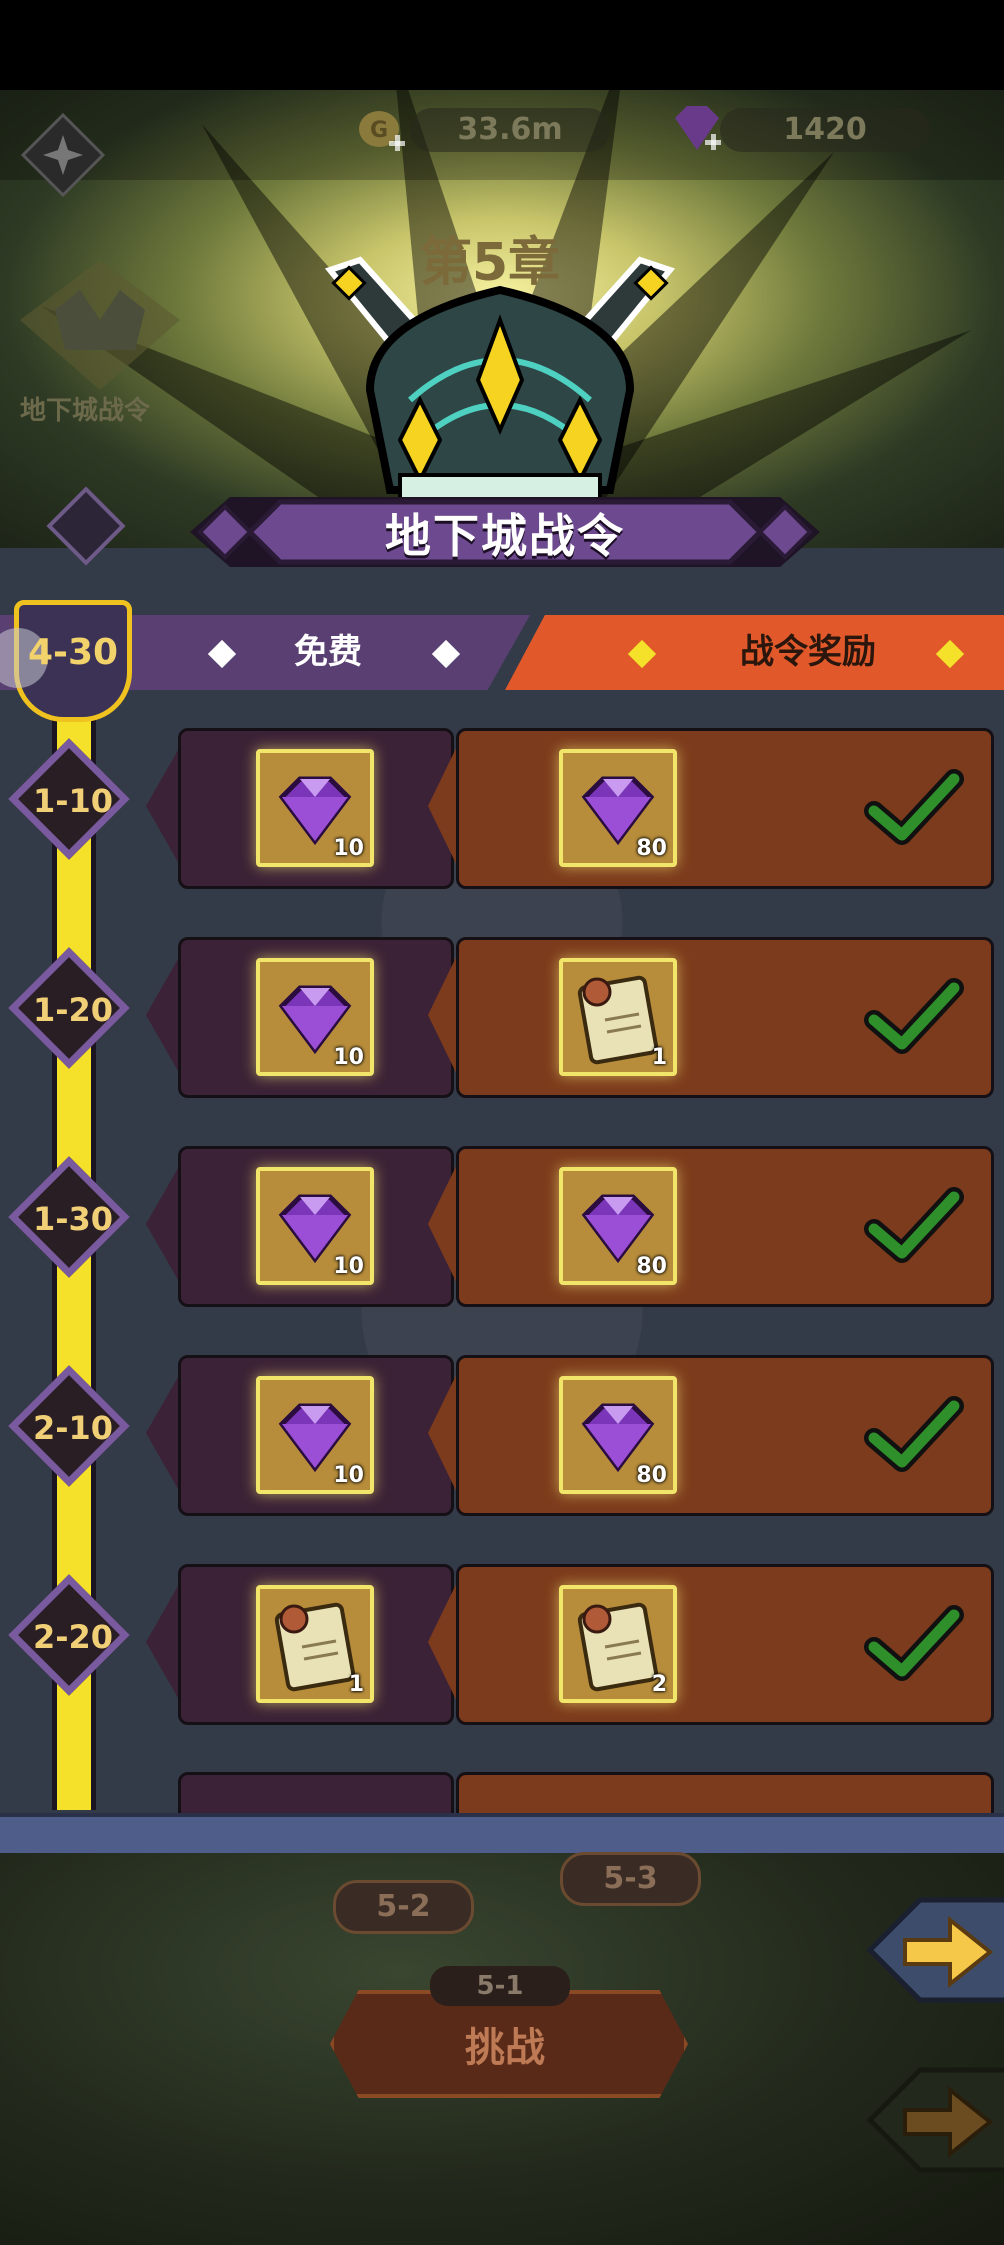  Describe the element at coordinates (502, 1835) in the screenshot. I see `panel-bottom-edge` at that location.